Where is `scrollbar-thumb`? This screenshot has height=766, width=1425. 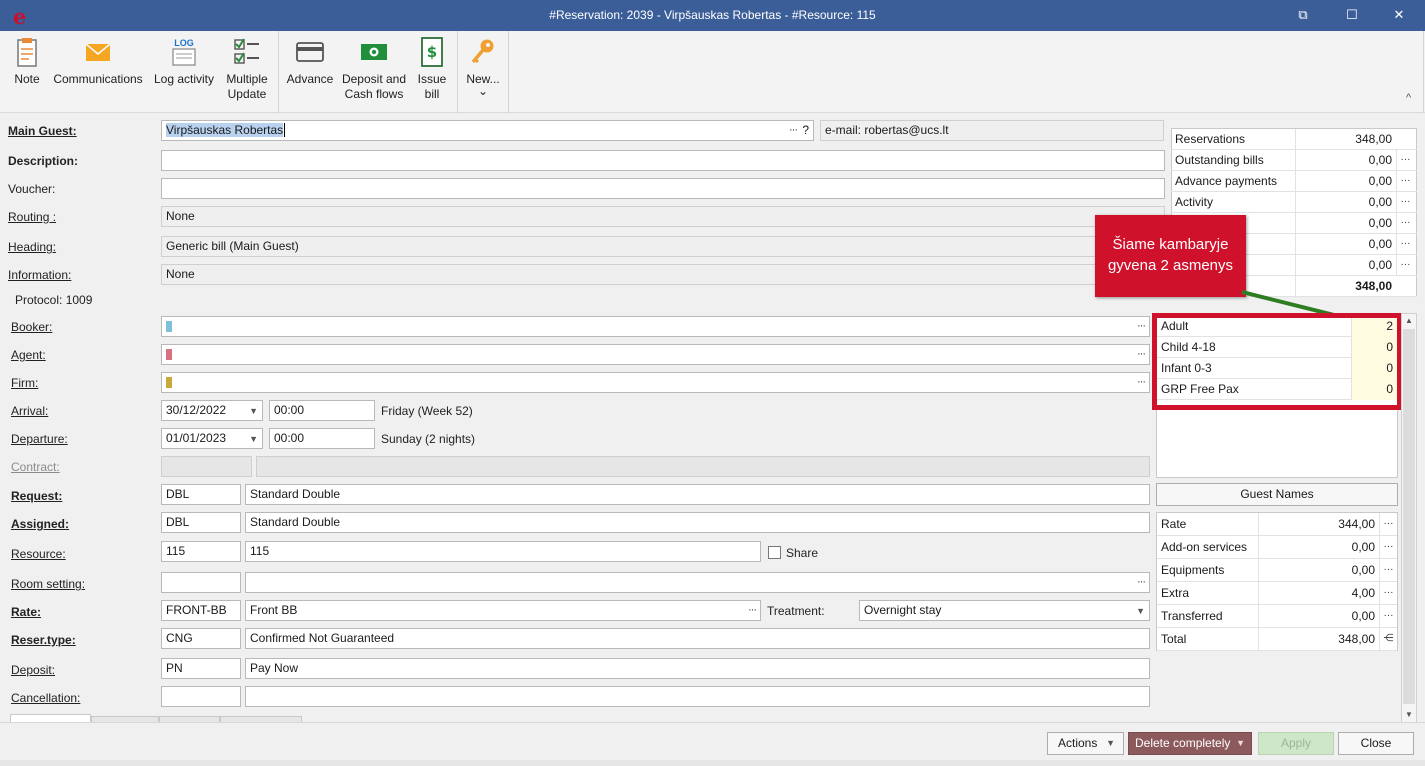
scrollbar-thumb is located at coordinates (1409, 516).